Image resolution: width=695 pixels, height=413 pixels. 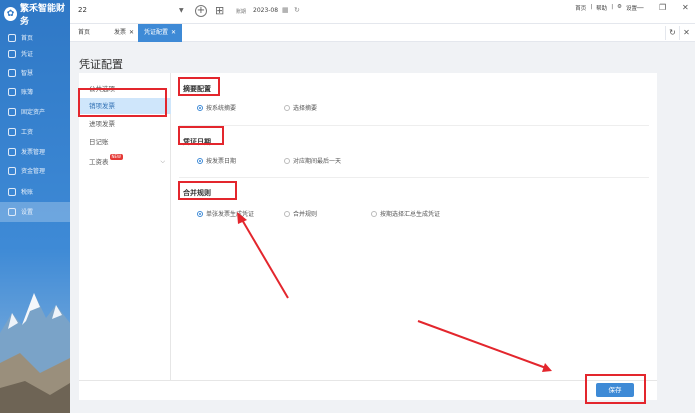 What do you see at coordinates (12, 37) in the screenshot?
I see `home-icon` at bounding box center [12, 37].